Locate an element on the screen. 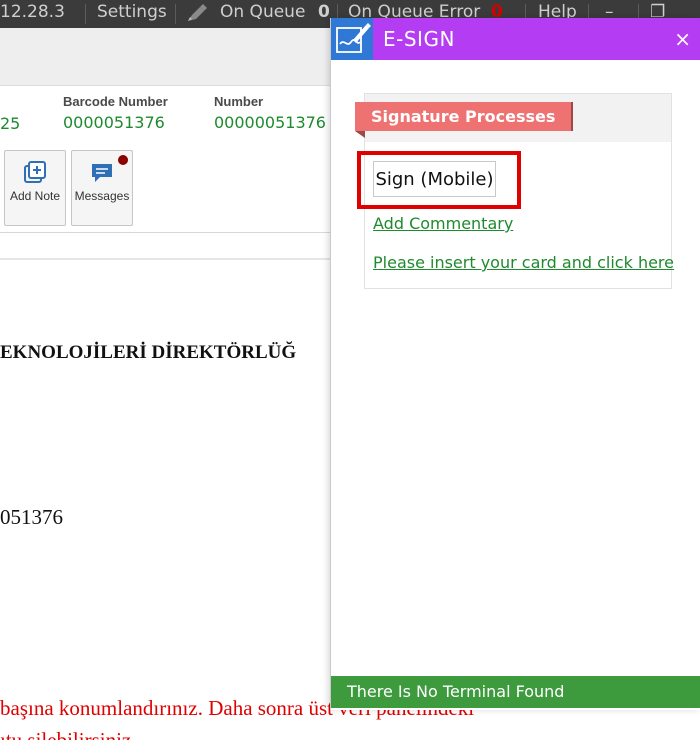 The image size is (700, 740). version-label: 12.28.3 is located at coordinates (32, 12).